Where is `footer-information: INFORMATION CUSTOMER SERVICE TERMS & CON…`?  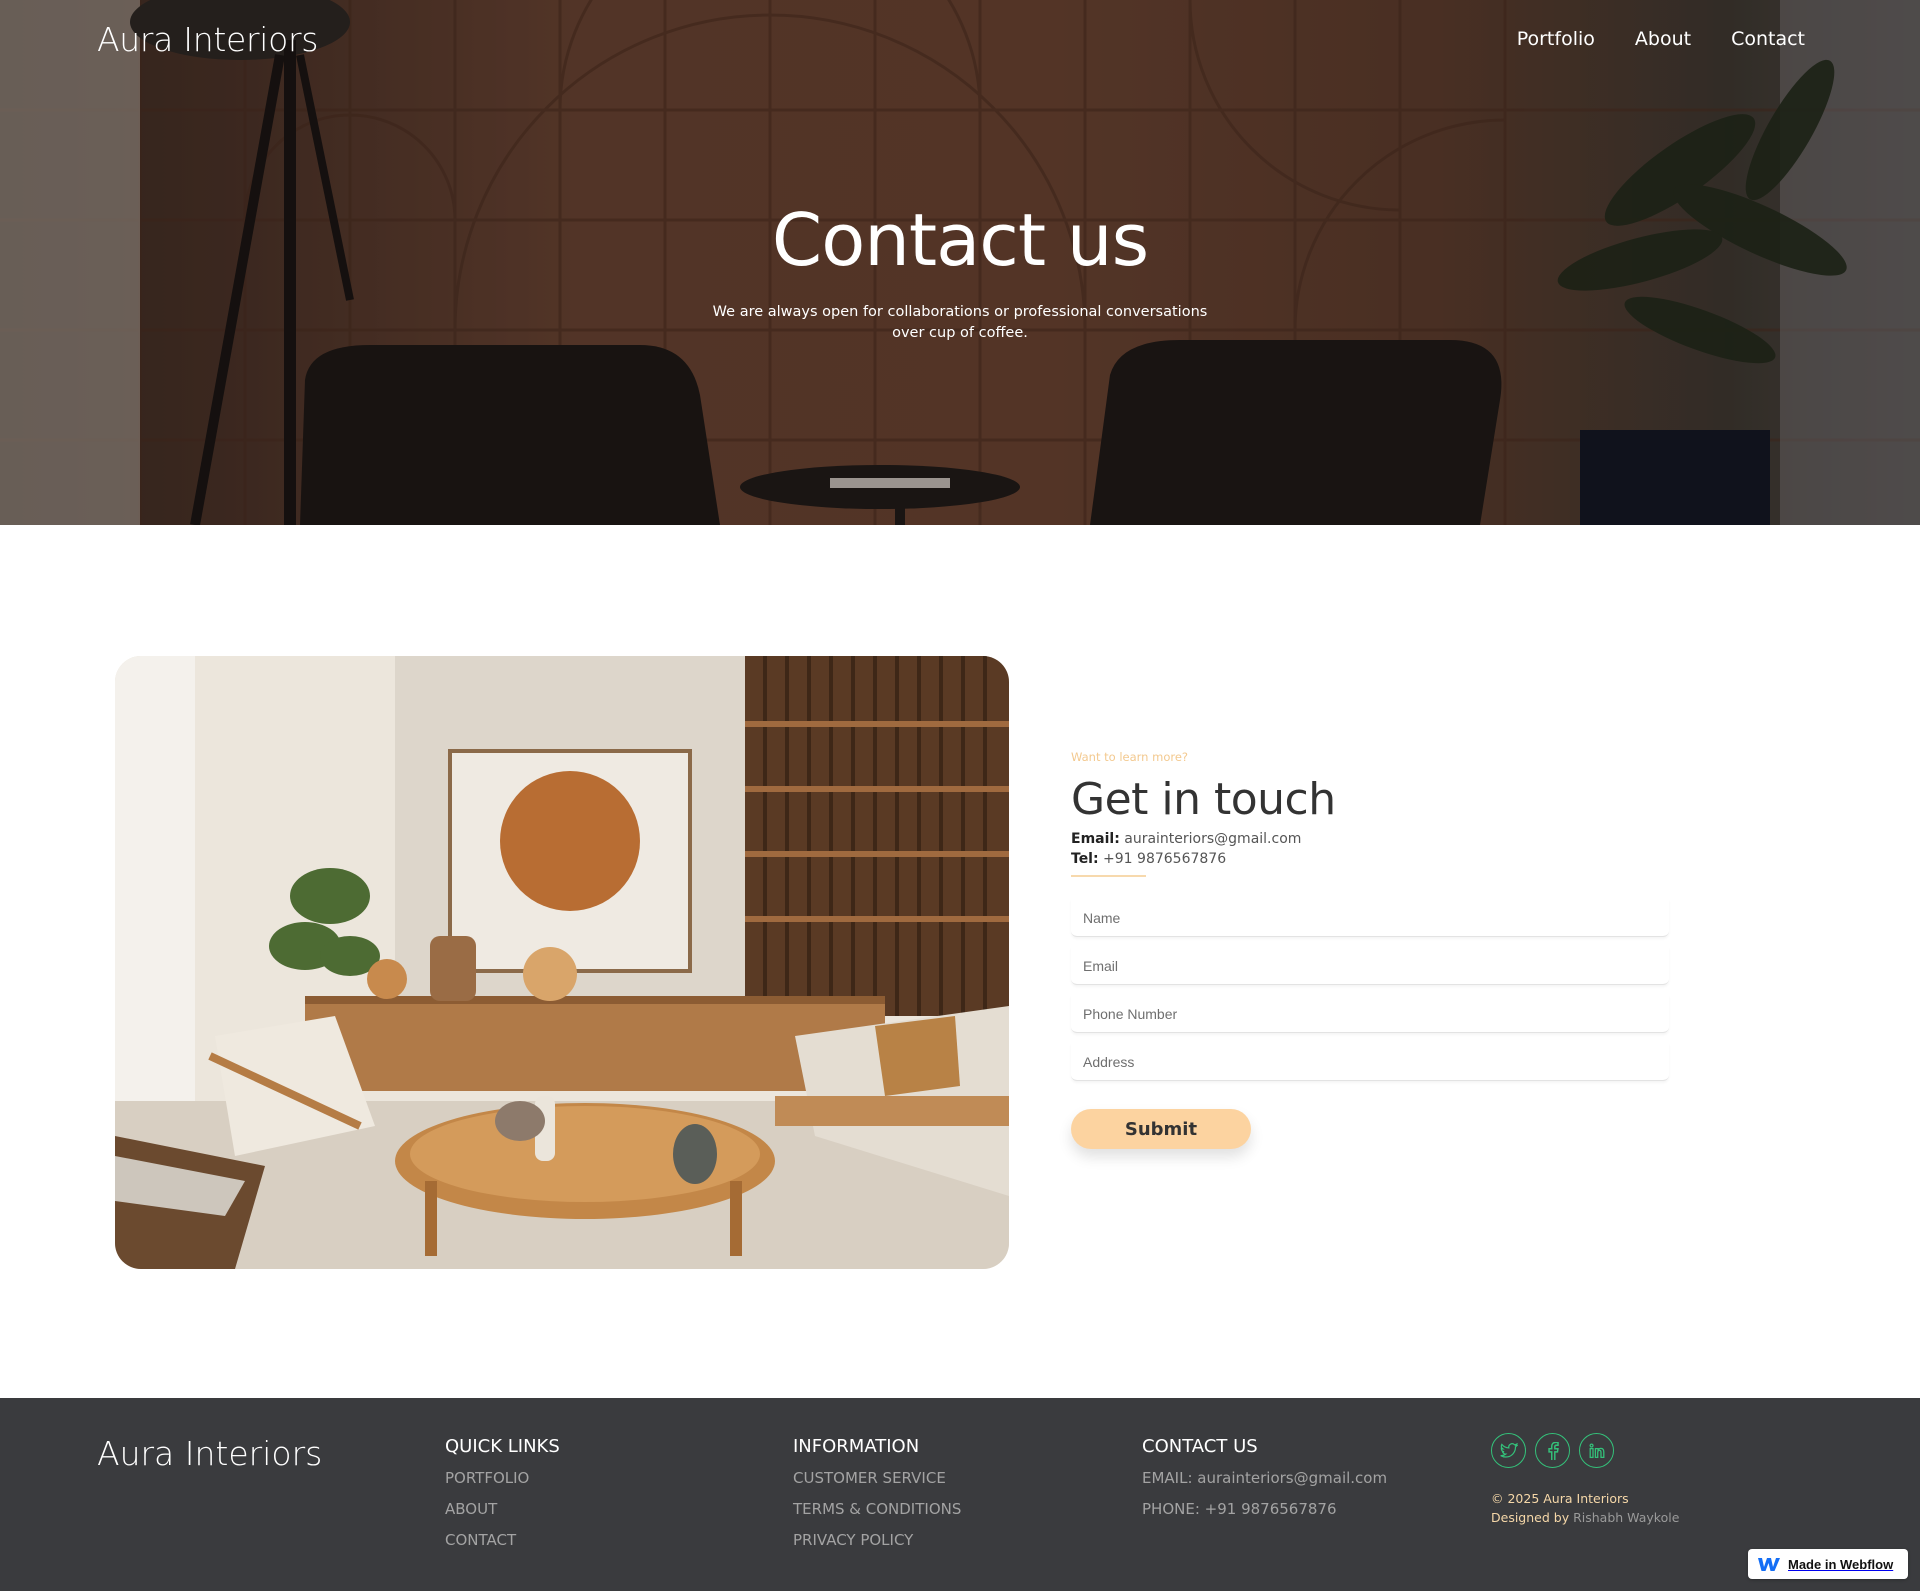
footer-information: INFORMATION CUSTOMER SERVICE TERMS & CON… is located at coordinates (877, 1496).